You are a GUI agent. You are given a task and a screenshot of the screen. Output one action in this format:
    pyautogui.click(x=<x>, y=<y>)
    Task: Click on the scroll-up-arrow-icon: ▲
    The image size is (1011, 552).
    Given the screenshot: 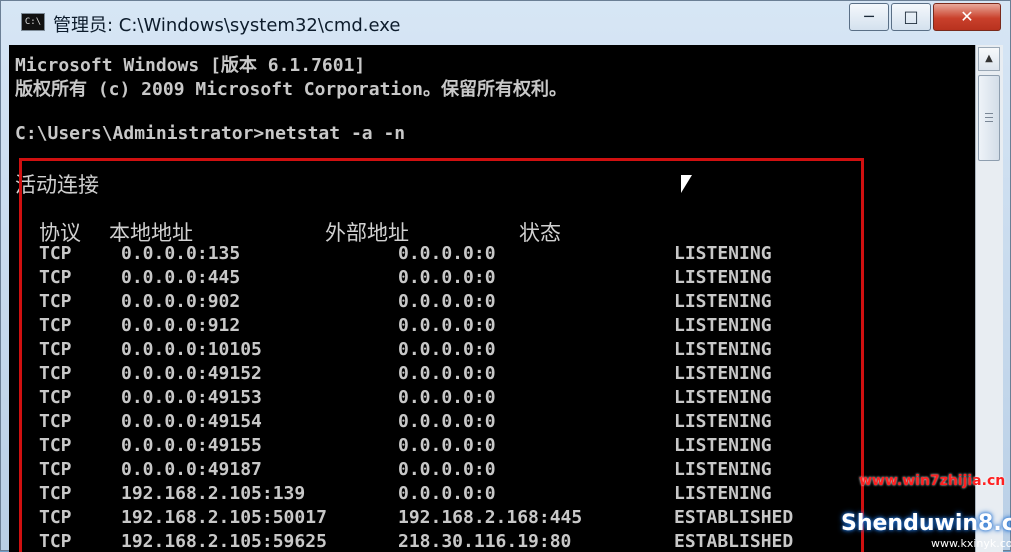 What is the action you would take?
    pyautogui.click(x=989, y=59)
    